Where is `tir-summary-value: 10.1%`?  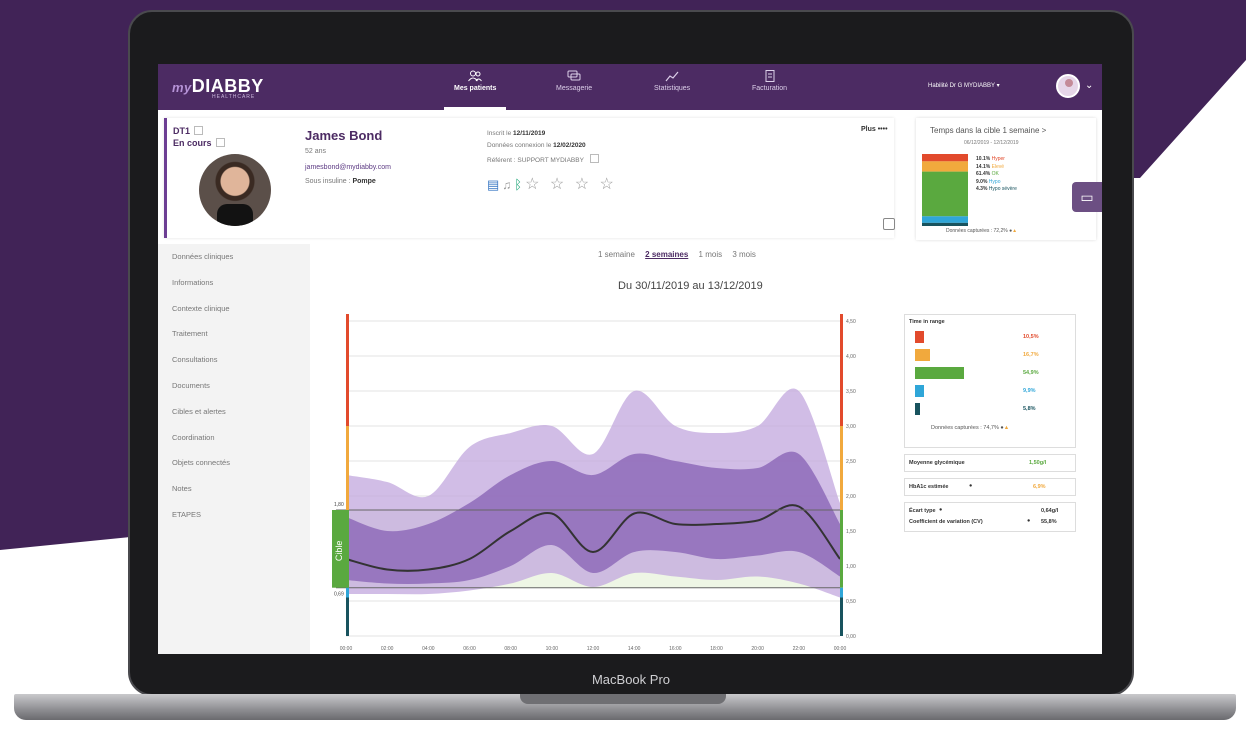 tir-summary-value: 10.1% is located at coordinates (984, 159).